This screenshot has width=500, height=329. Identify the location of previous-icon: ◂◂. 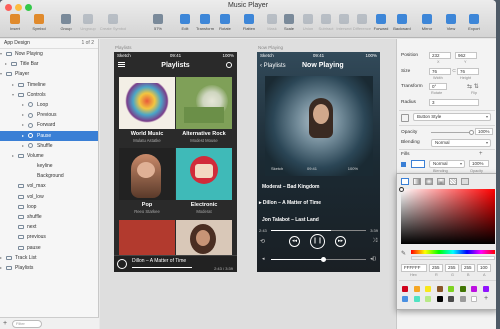
(294, 241).